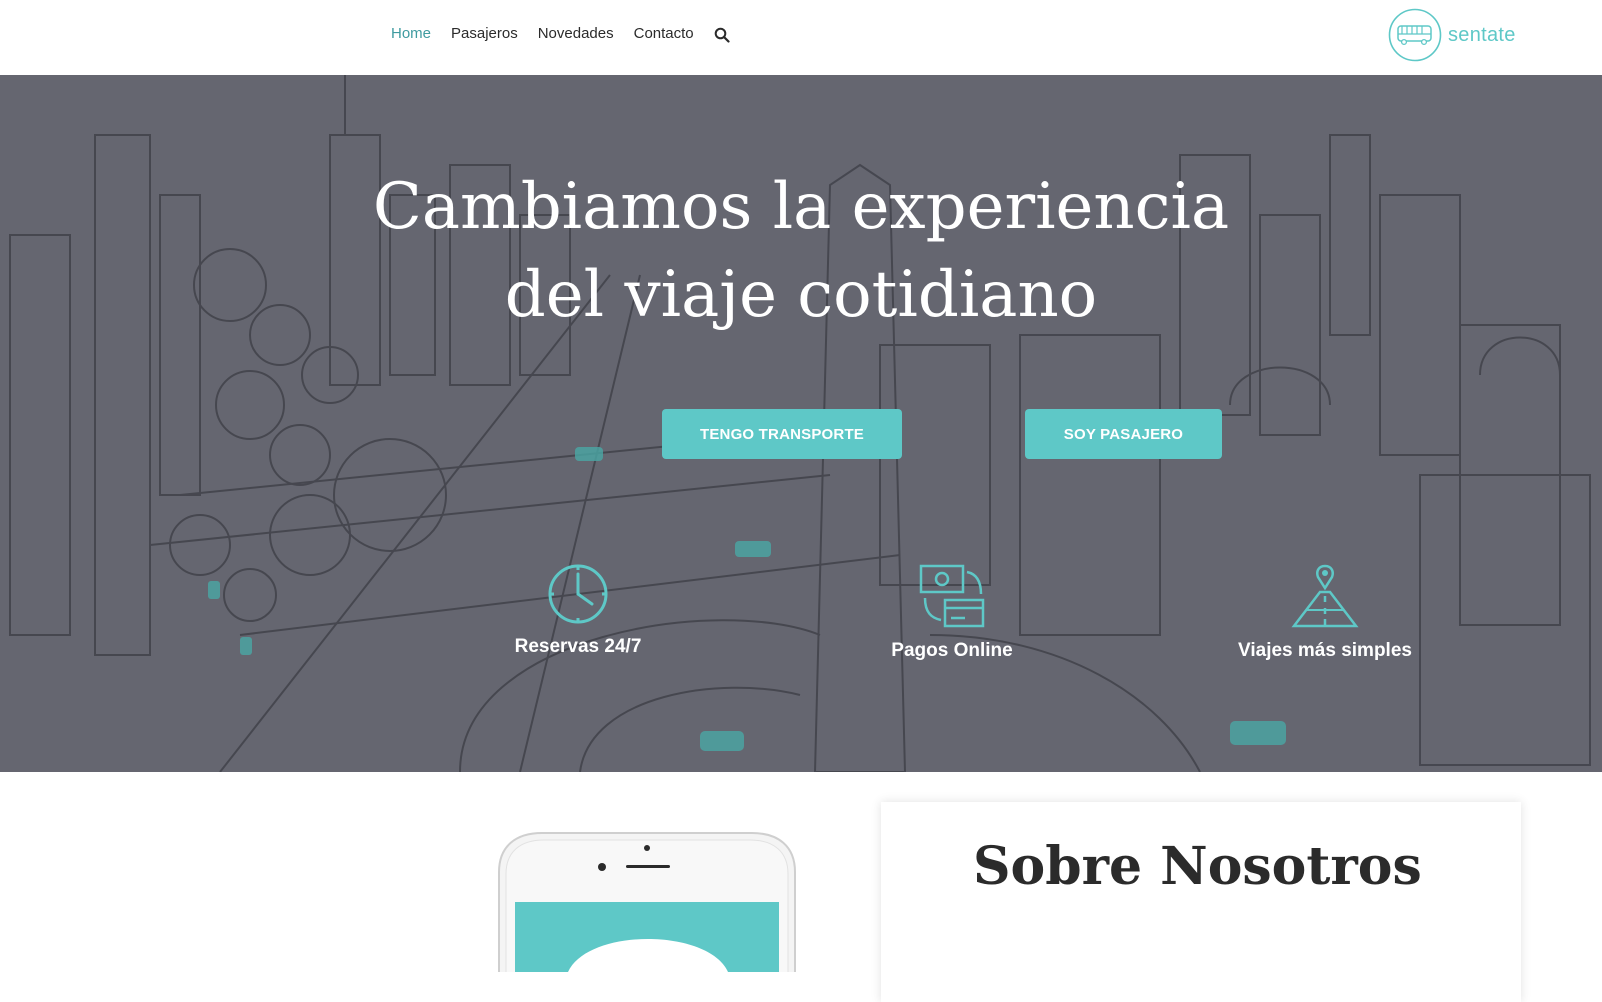  What do you see at coordinates (1415, 35) in the screenshot?
I see `bus-icon` at bounding box center [1415, 35].